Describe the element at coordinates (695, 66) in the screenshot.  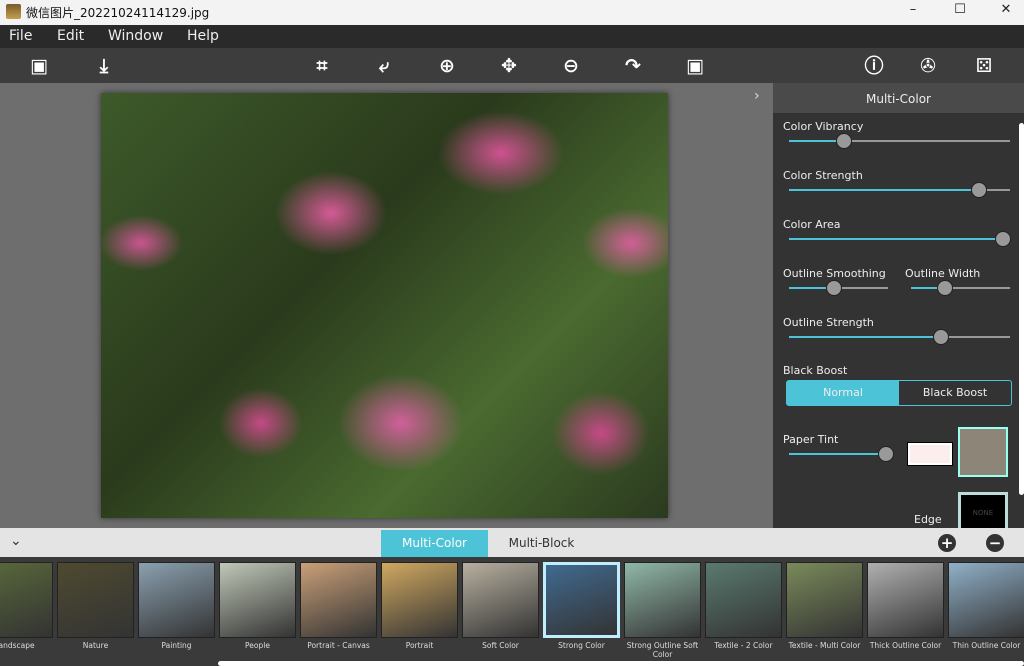
I see `fit-image-icon: ▣` at that location.